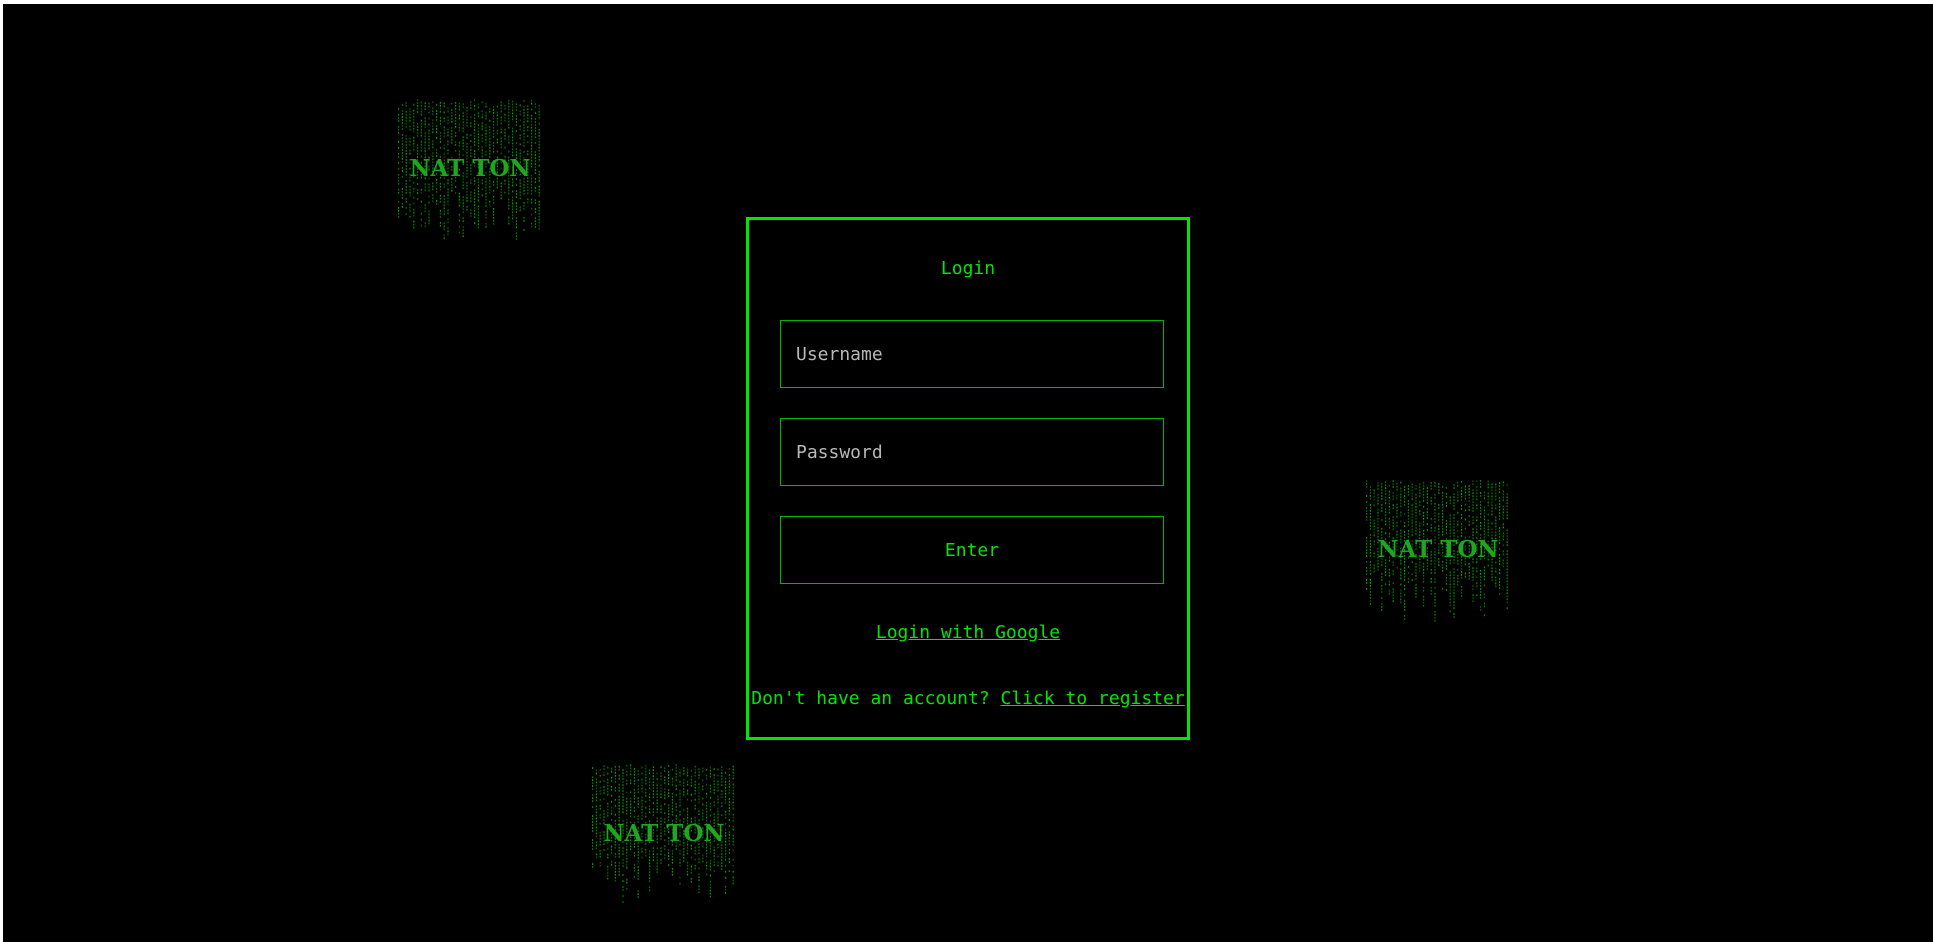 This screenshot has height=942, width=1933. What do you see at coordinates (876, 698) in the screenshot?
I see `register-prompt: Don't have an account?` at bounding box center [876, 698].